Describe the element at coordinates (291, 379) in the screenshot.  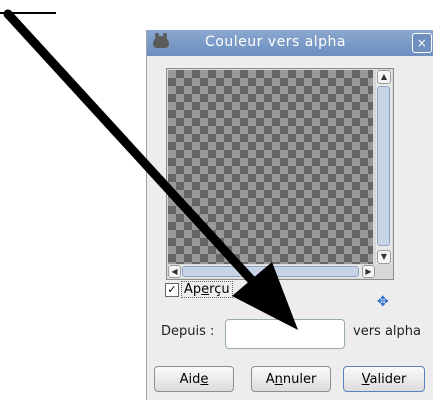
I see `cancel-button: Annuler` at that location.